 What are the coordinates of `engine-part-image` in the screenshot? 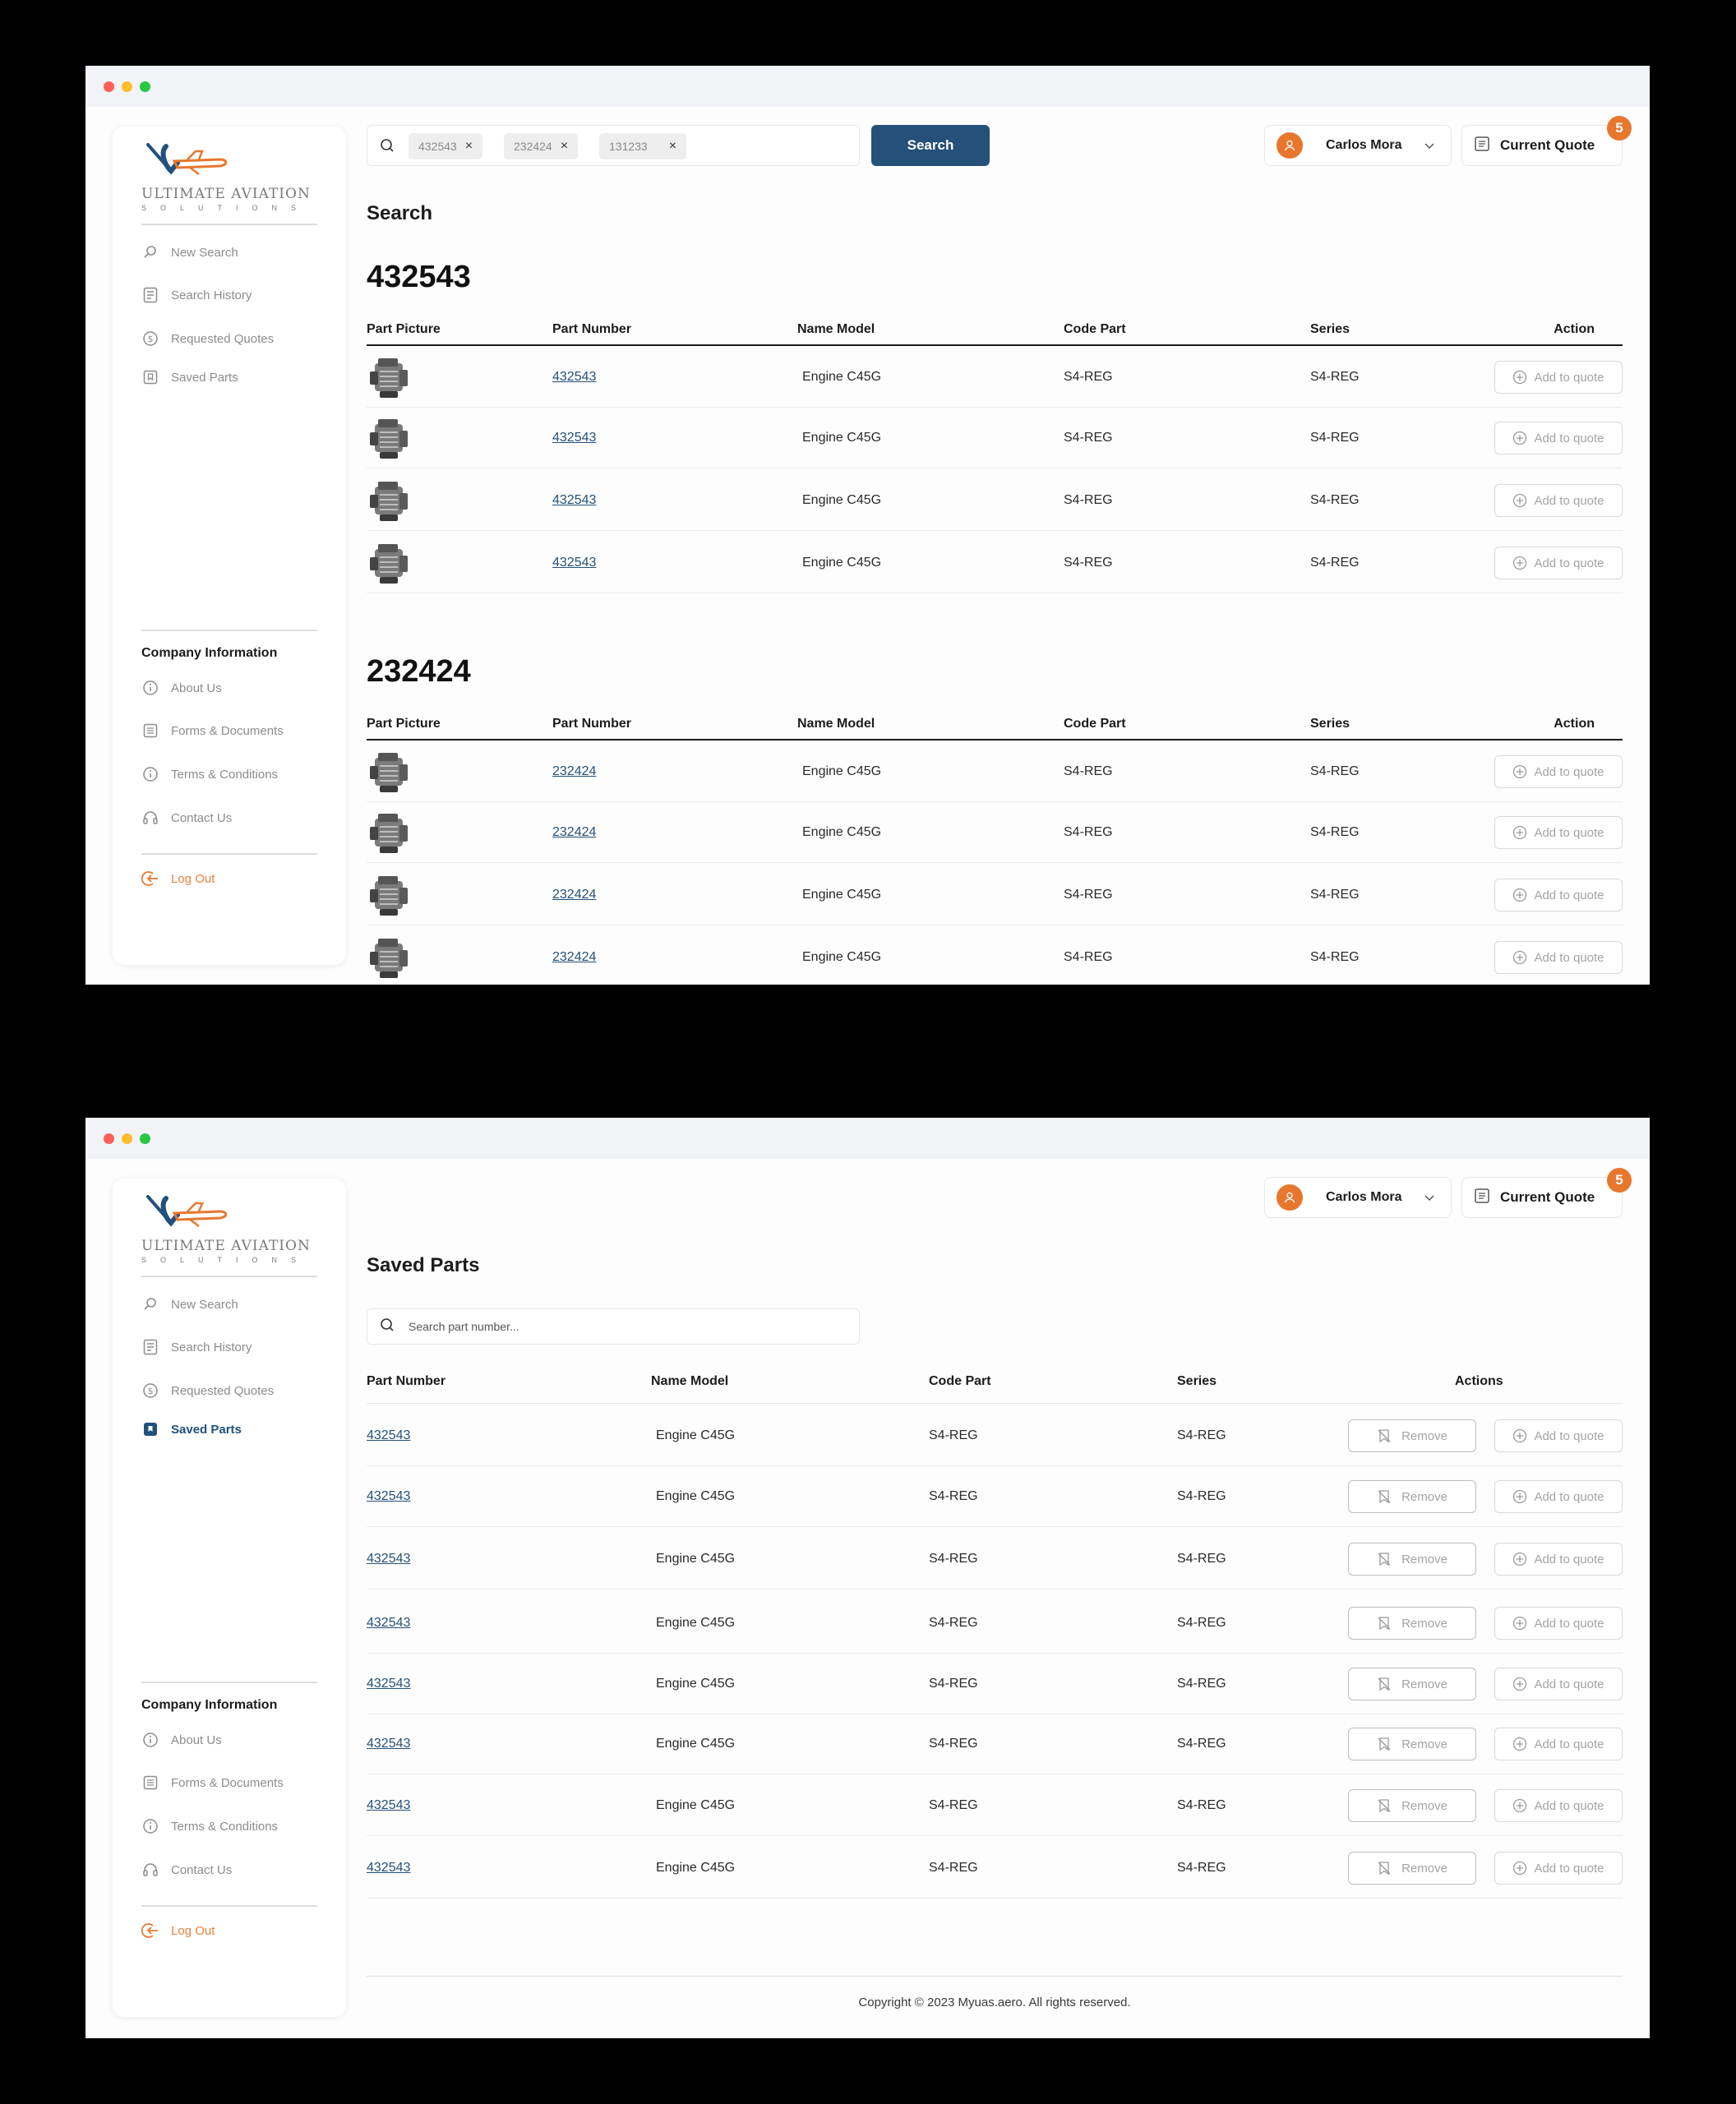 It's located at (389, 501).